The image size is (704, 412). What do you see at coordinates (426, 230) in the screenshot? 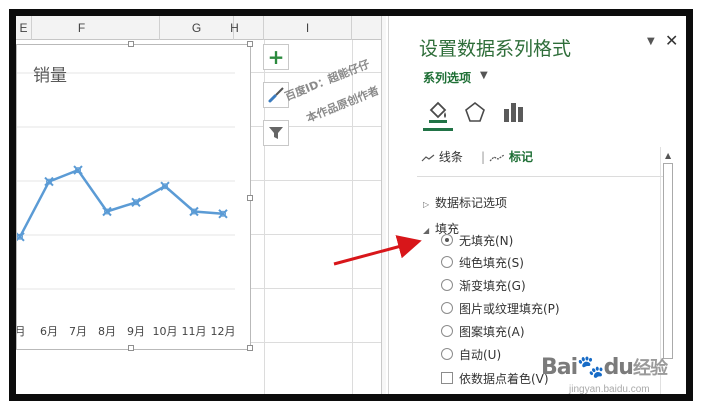
I see `collapse-arrow-icon: ◢` at bounding box center [426, 230].